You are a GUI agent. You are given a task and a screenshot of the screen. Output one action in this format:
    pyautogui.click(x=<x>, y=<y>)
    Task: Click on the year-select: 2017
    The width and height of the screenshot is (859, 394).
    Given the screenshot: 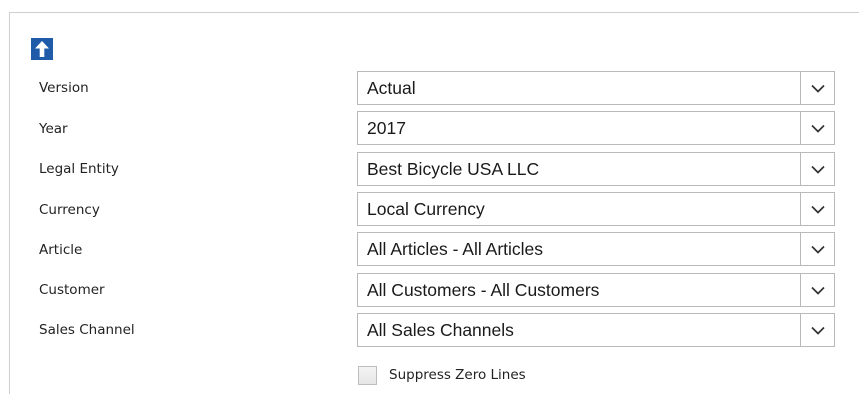 What is the action you would take?
    pyautogui.click(x=596, y=128)
    